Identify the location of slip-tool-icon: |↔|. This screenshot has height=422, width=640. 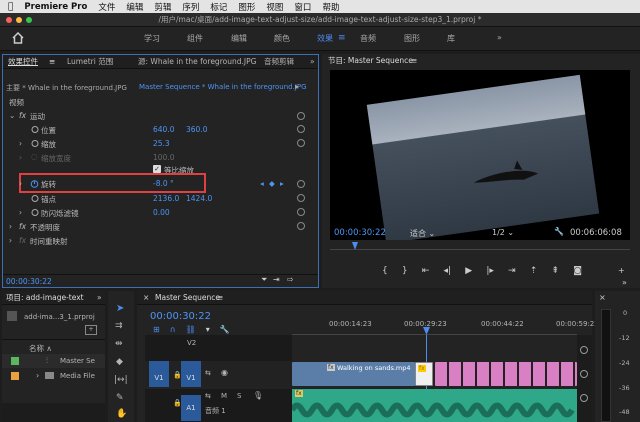
(121, 380).